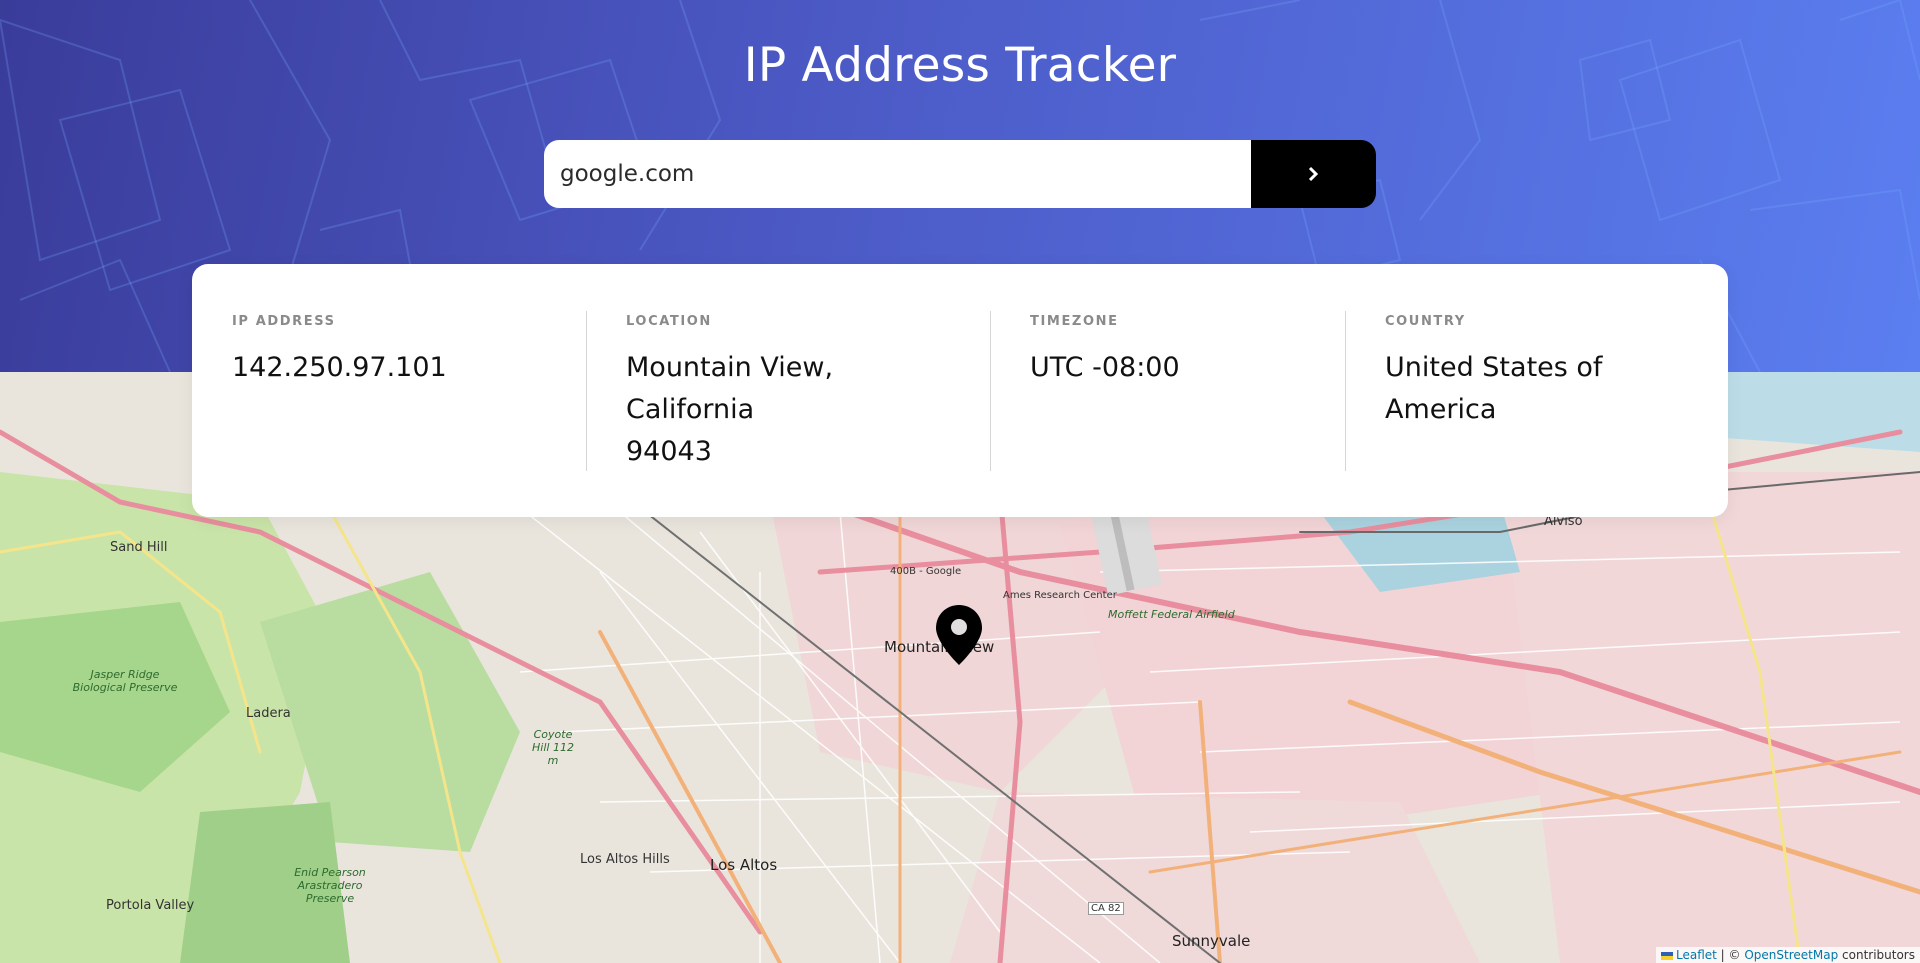 This screenshot has height=963, width=1920. What do you see at coordinates (1494, 367) in the screenshot?
I see `country-line-1: United States of` at bounding box center [1494, 367].